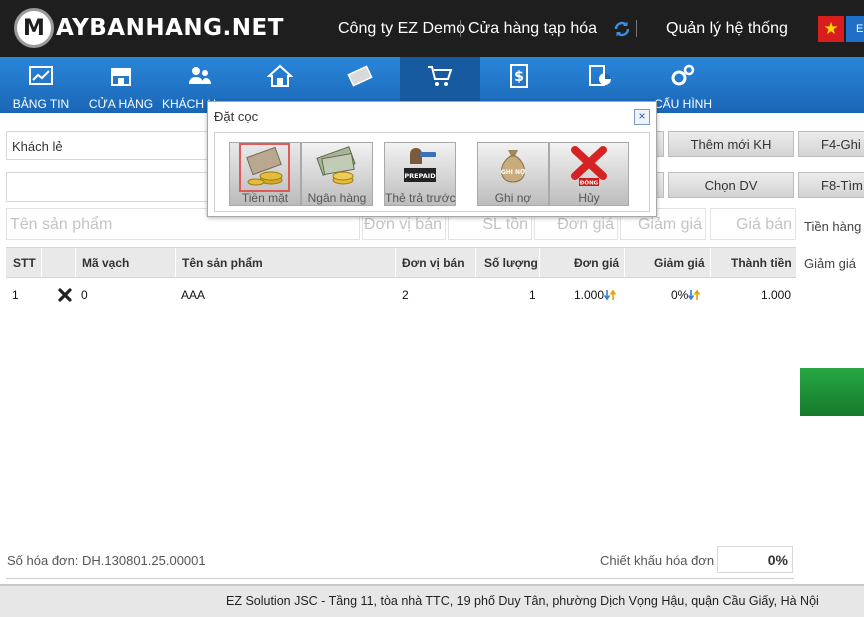 This screenshot has width=864, height=617. I want to click on logo-text: AYBANHANG.NET, so click(170, 28).